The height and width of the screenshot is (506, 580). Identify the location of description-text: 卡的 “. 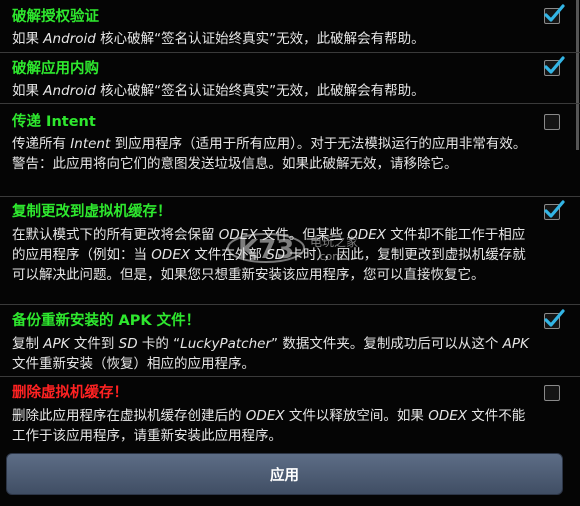
(159, 344).